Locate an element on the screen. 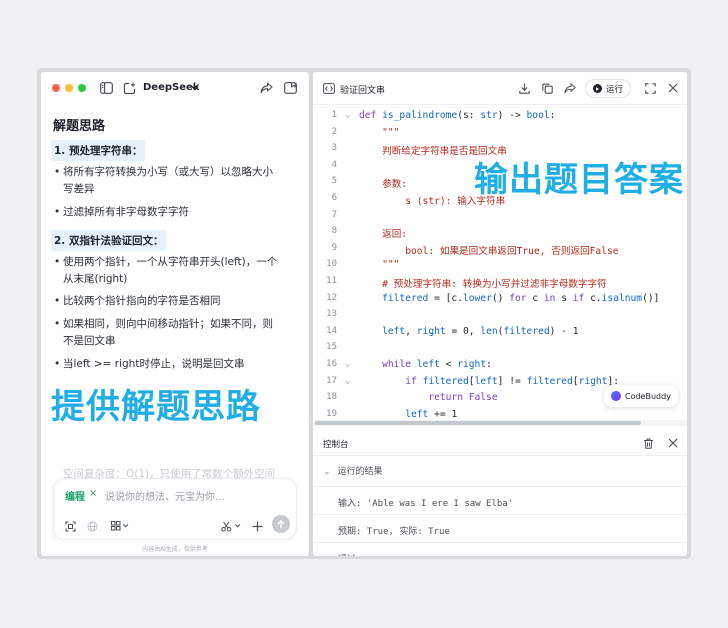 The height and width of the screenshot is (628, 728). code-line: 19 left += 1 is located at coordinates (392, 414).